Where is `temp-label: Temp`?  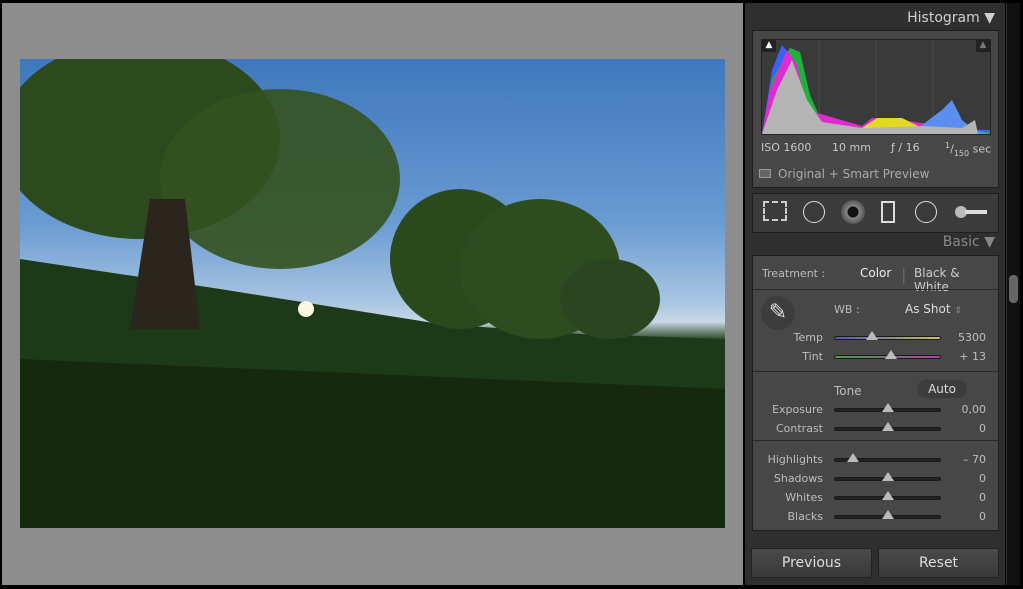
temp-label: Temp is located at coordinates (808, 337).